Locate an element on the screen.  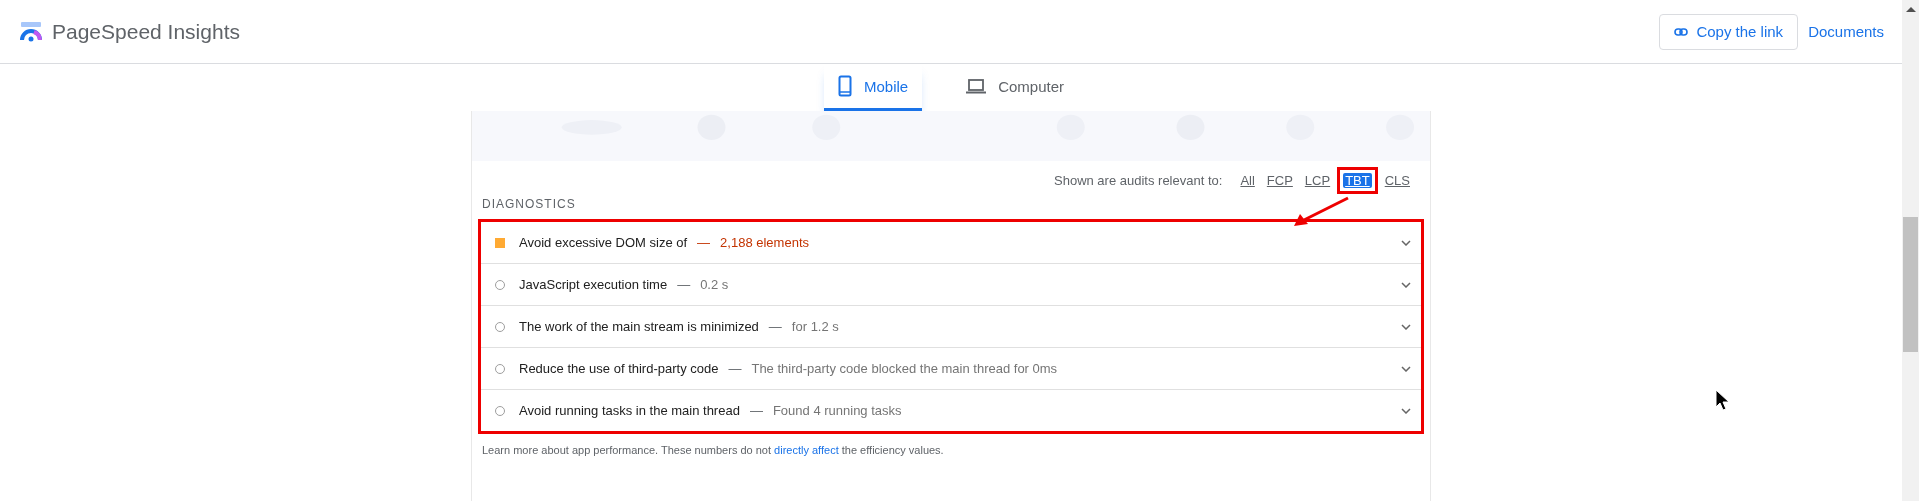
audit-row: JavaScript execution time — 0.2 s is located at coordinates (951, 285).